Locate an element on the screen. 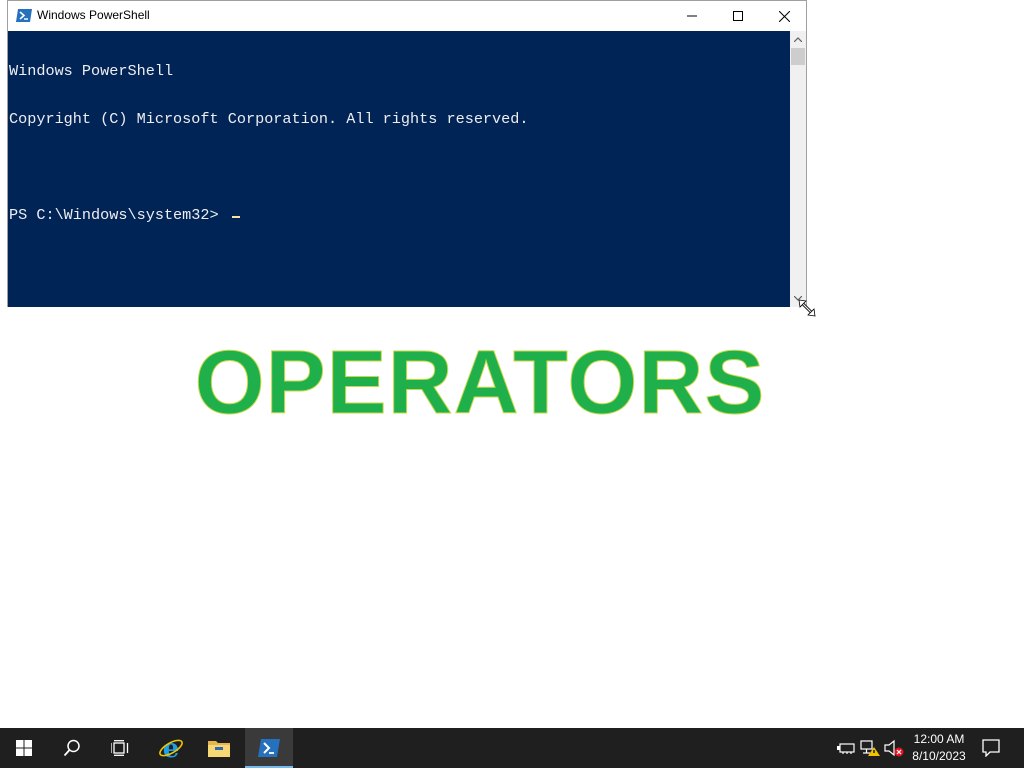 This screenshot has width=1024, height=768. prompt-line: PS C:\Windows\system32> is located at coordinates (399, 215).